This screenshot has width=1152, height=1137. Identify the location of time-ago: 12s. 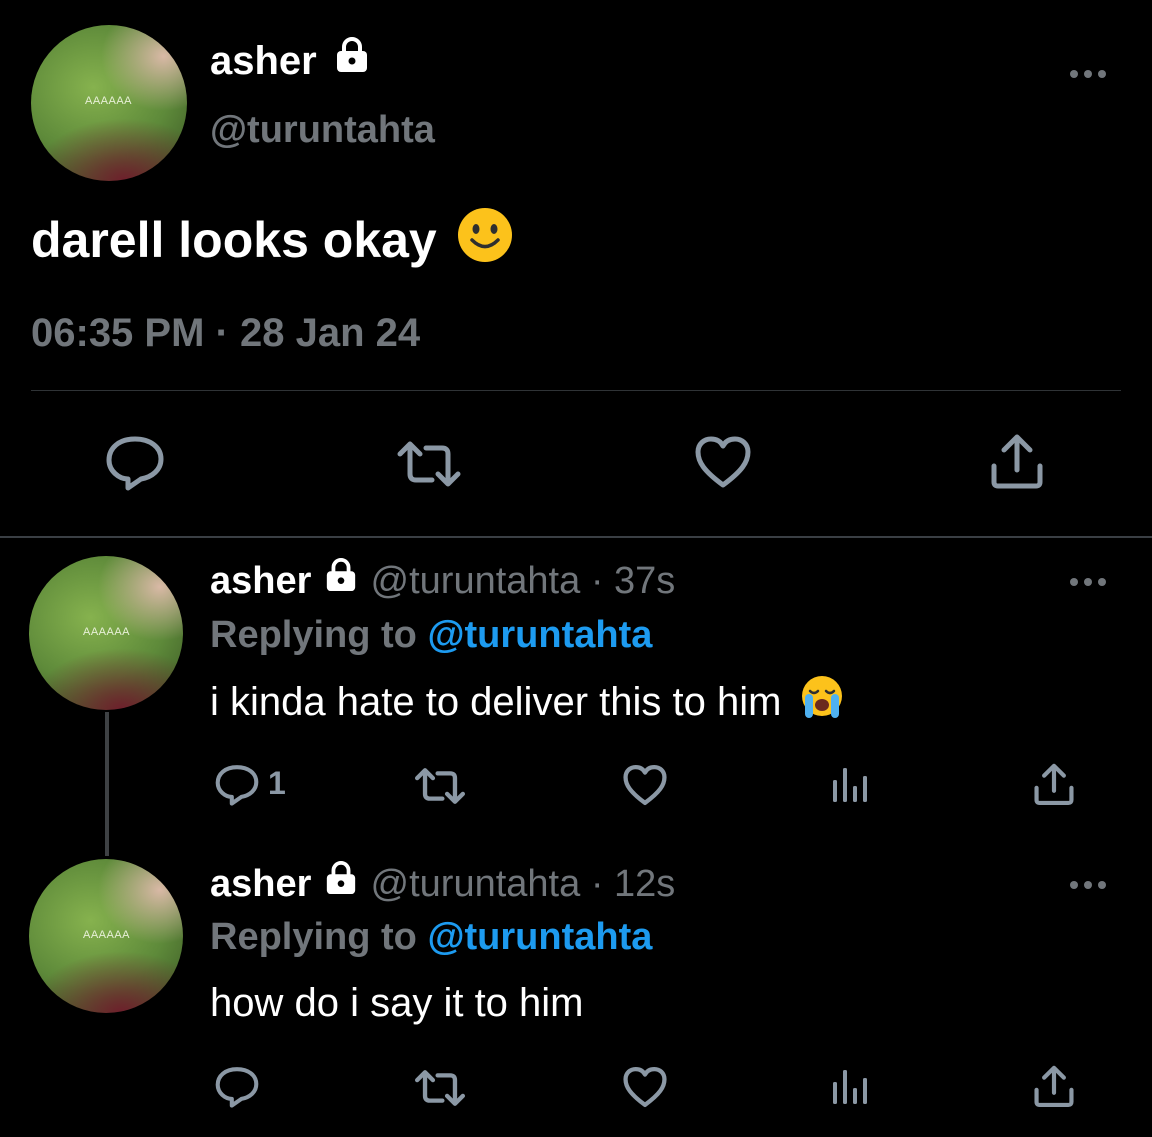
(644, 884).